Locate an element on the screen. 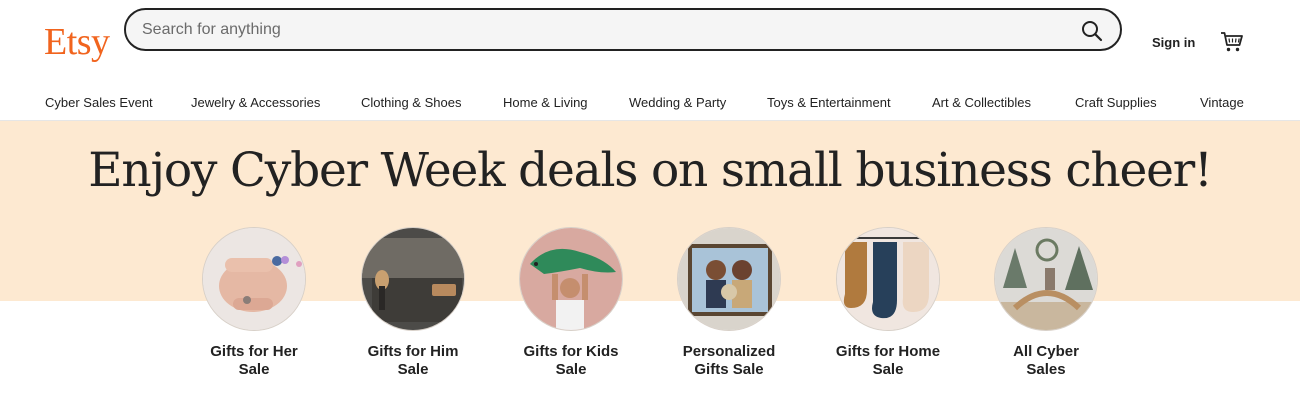 Image resolution: width=1300 pixels, height=406 pixels. search-input is located at coordinates (592, 30).